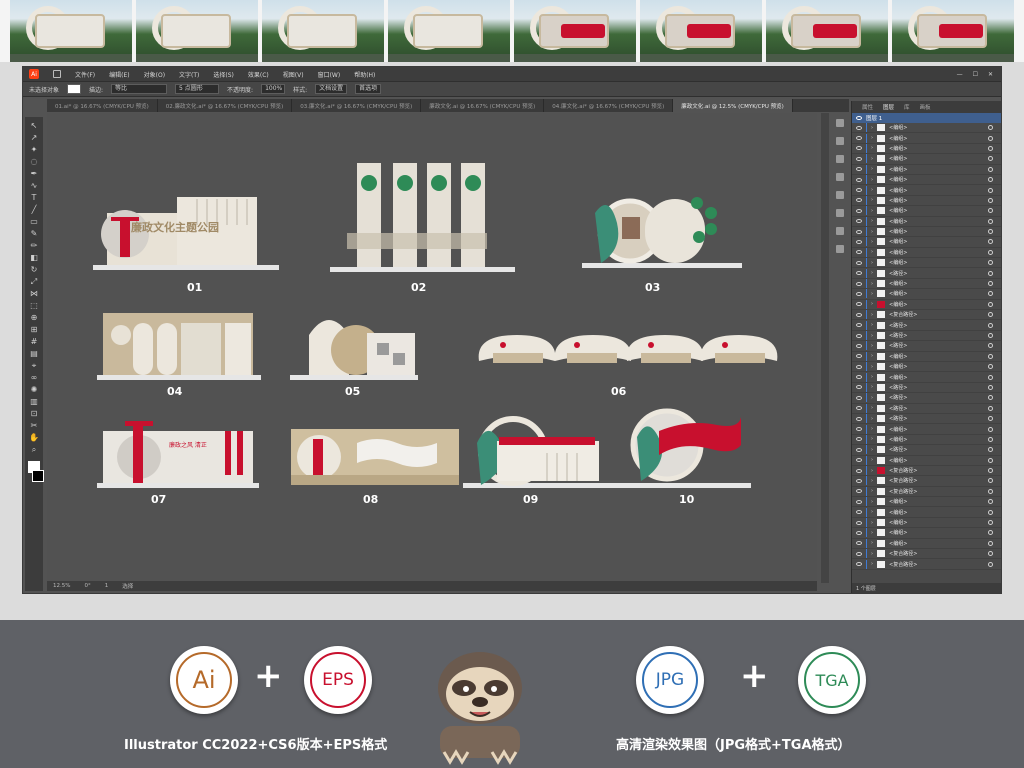 The image size is (1024, 768). Describe the element at coordinates (223, 74) in the screenshot. I see `menu-item: 选择(S)` at that location.